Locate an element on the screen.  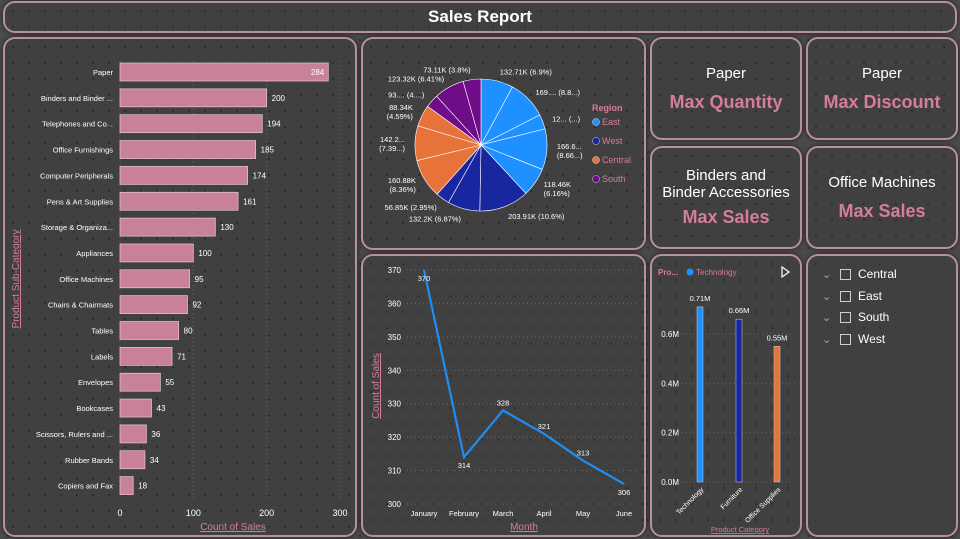
y-tick-label: 370 is located at coordinates (395, 270).